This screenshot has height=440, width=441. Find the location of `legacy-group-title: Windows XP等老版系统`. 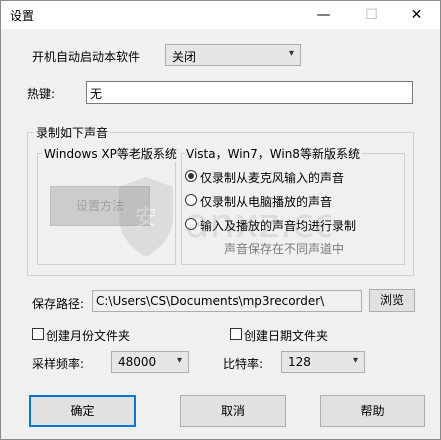

legacy-group-title: Windows XP等老版系统 is located at coordinates (110, 153).